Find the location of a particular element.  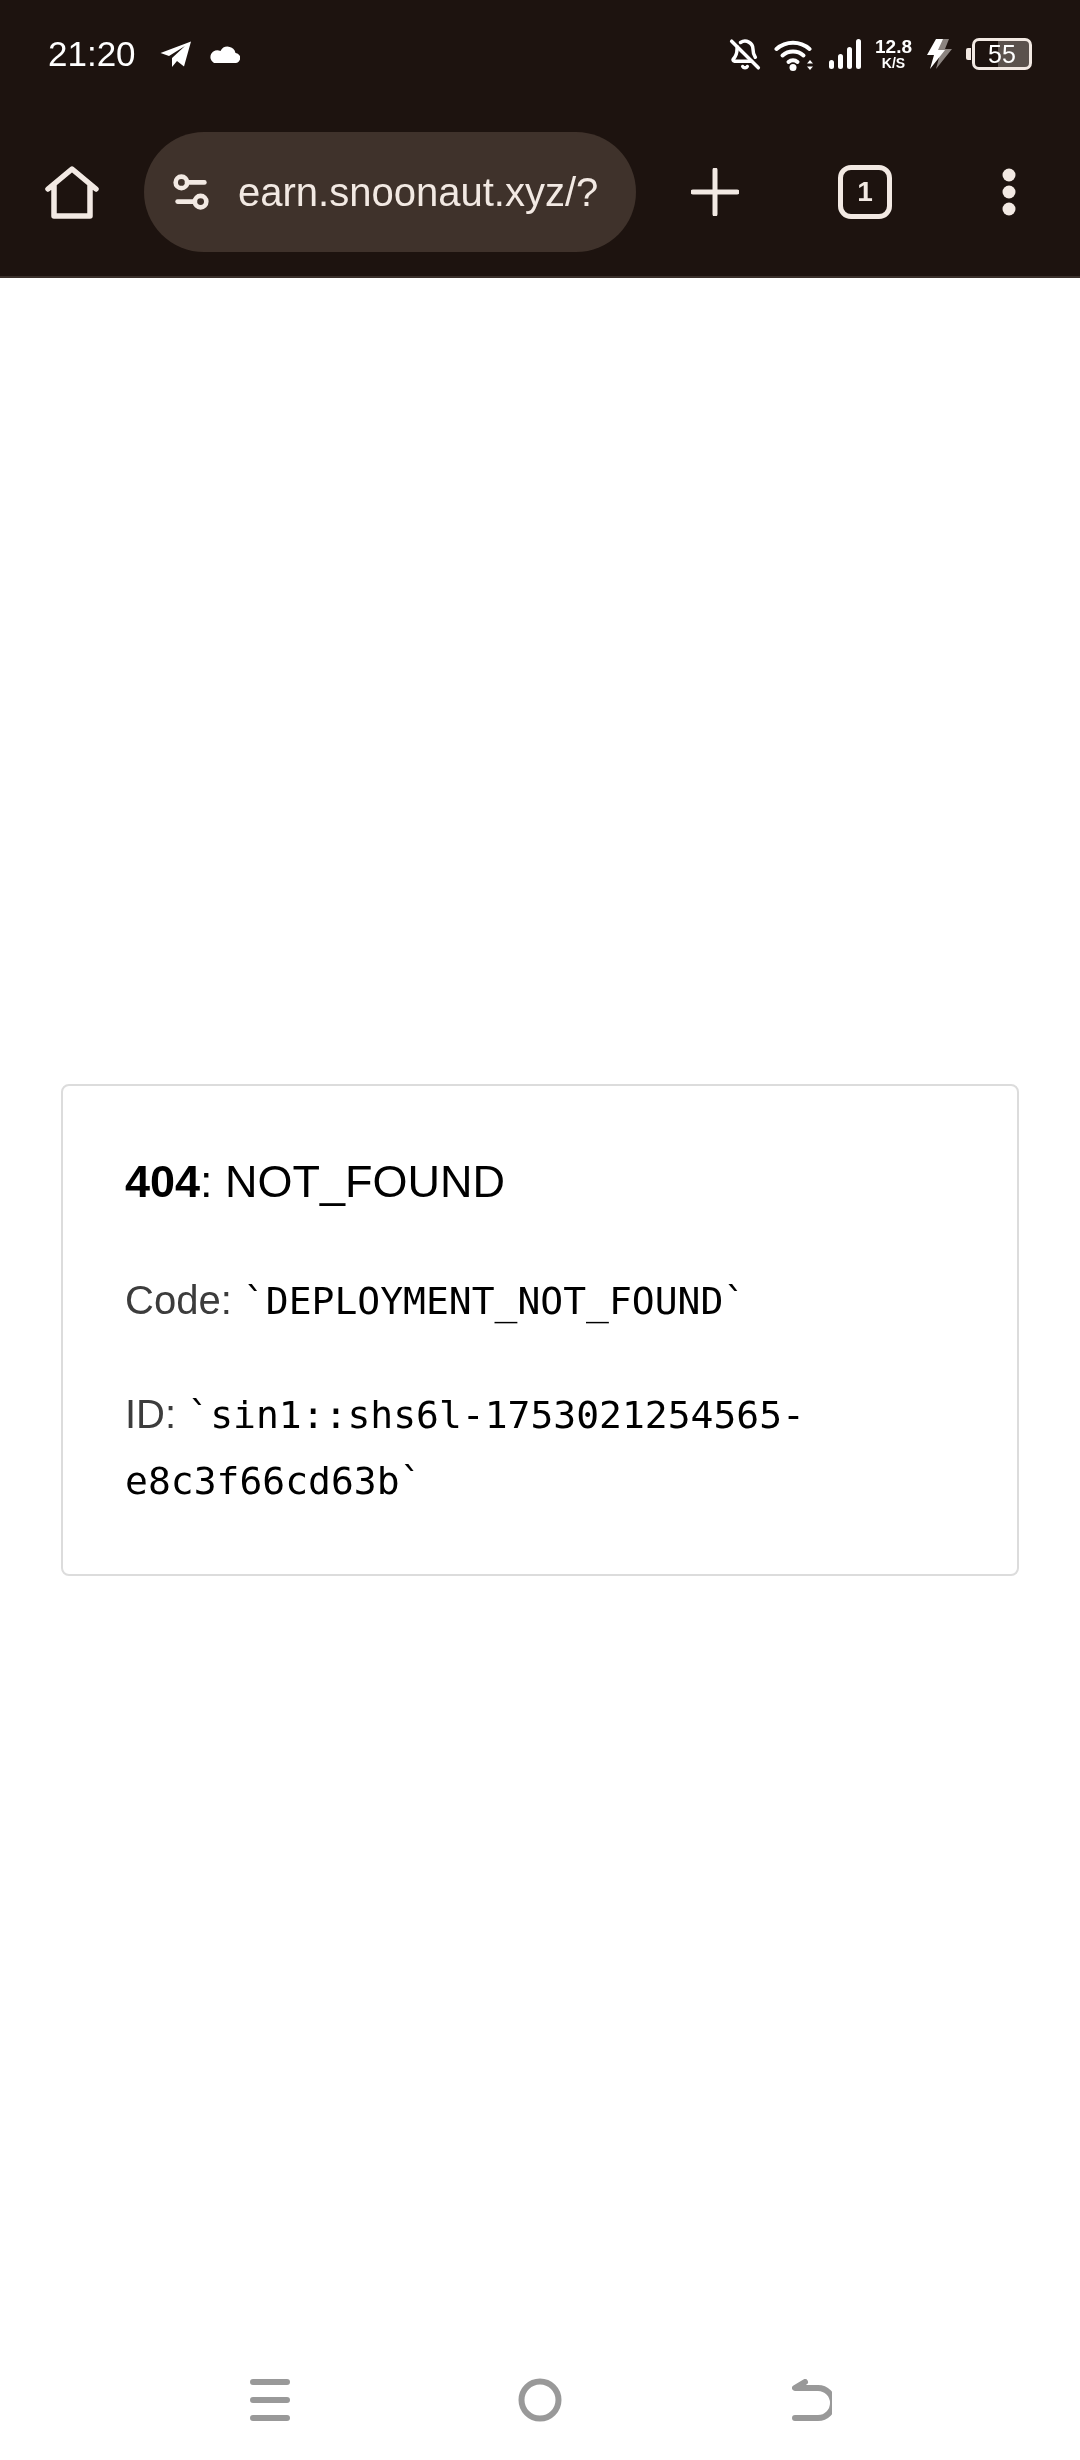

menu-icon is located at coordinates (270, 2400).